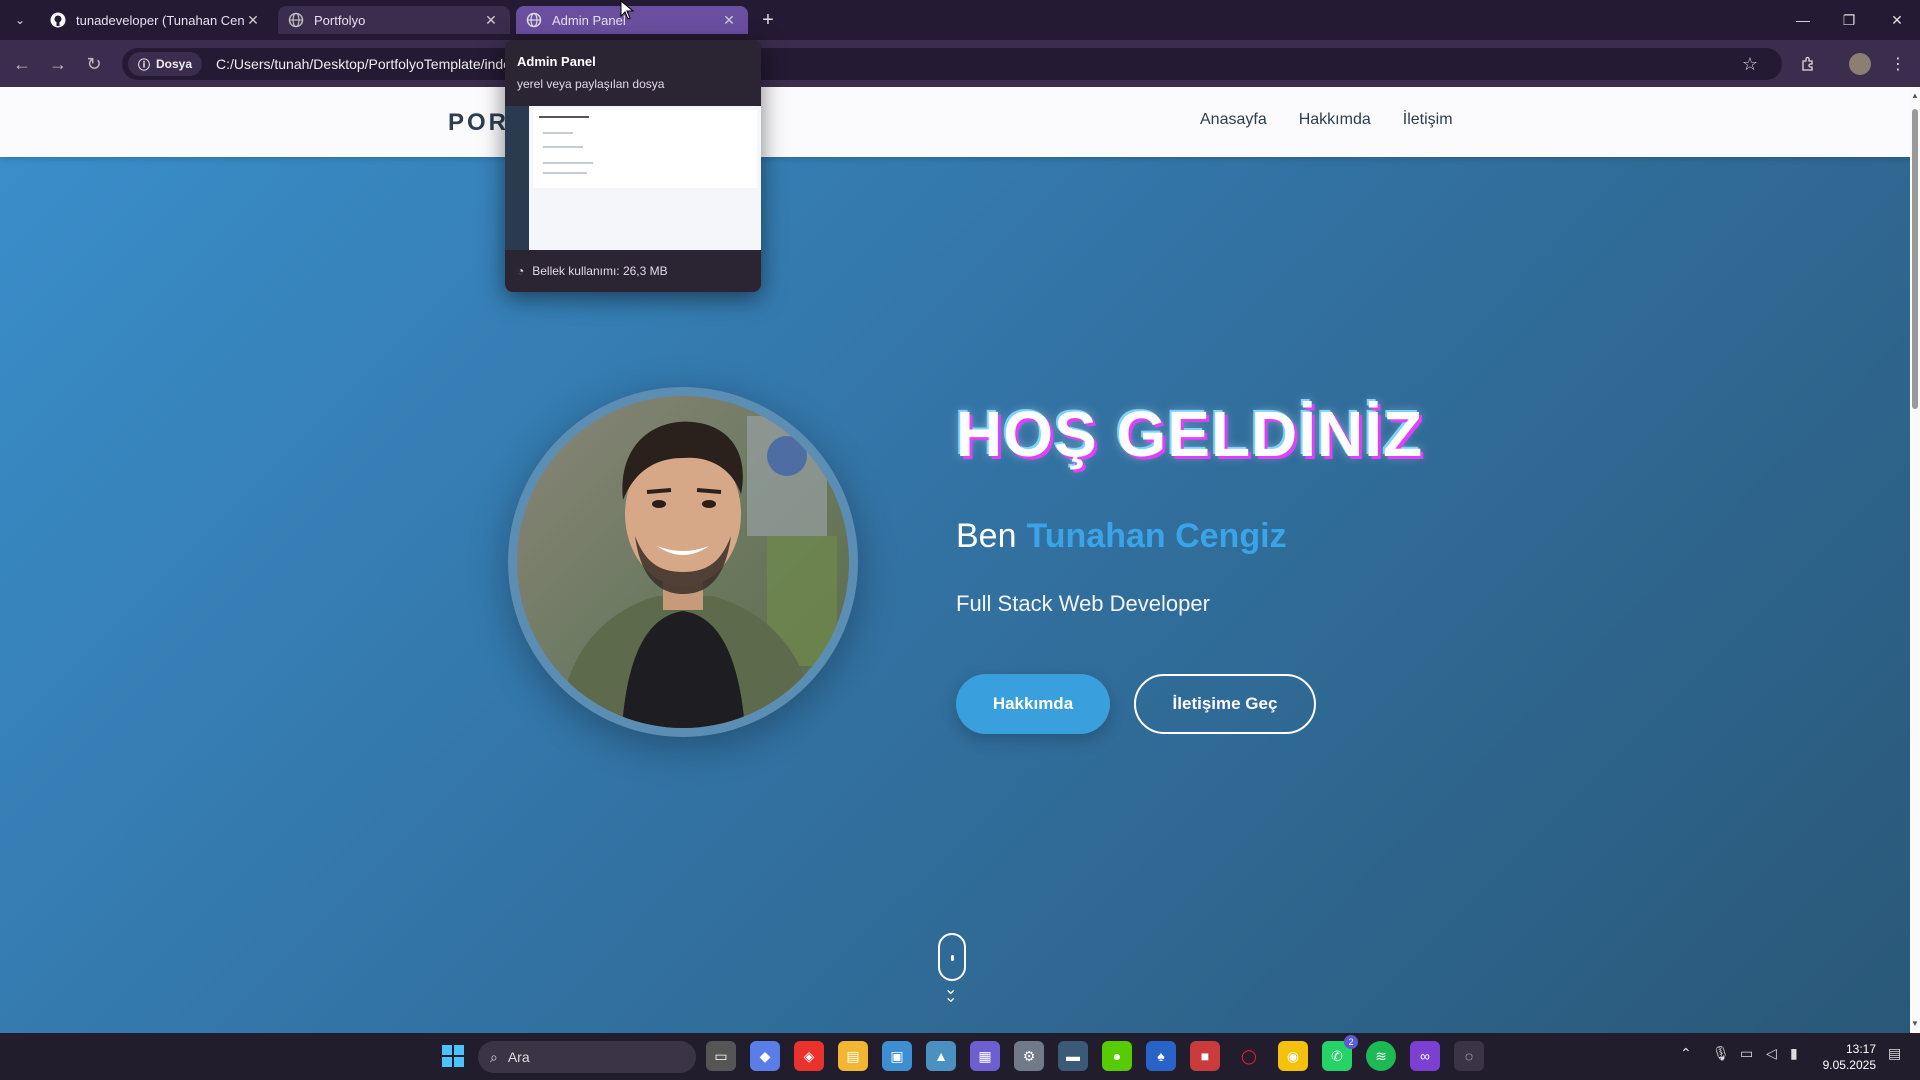 The width and height of the screenshot is (1920, 1080). What do you see at coordinates (985, 1056) in the screenshot?
I see `store-icon: ▦` at bounding box center [985, 1056].